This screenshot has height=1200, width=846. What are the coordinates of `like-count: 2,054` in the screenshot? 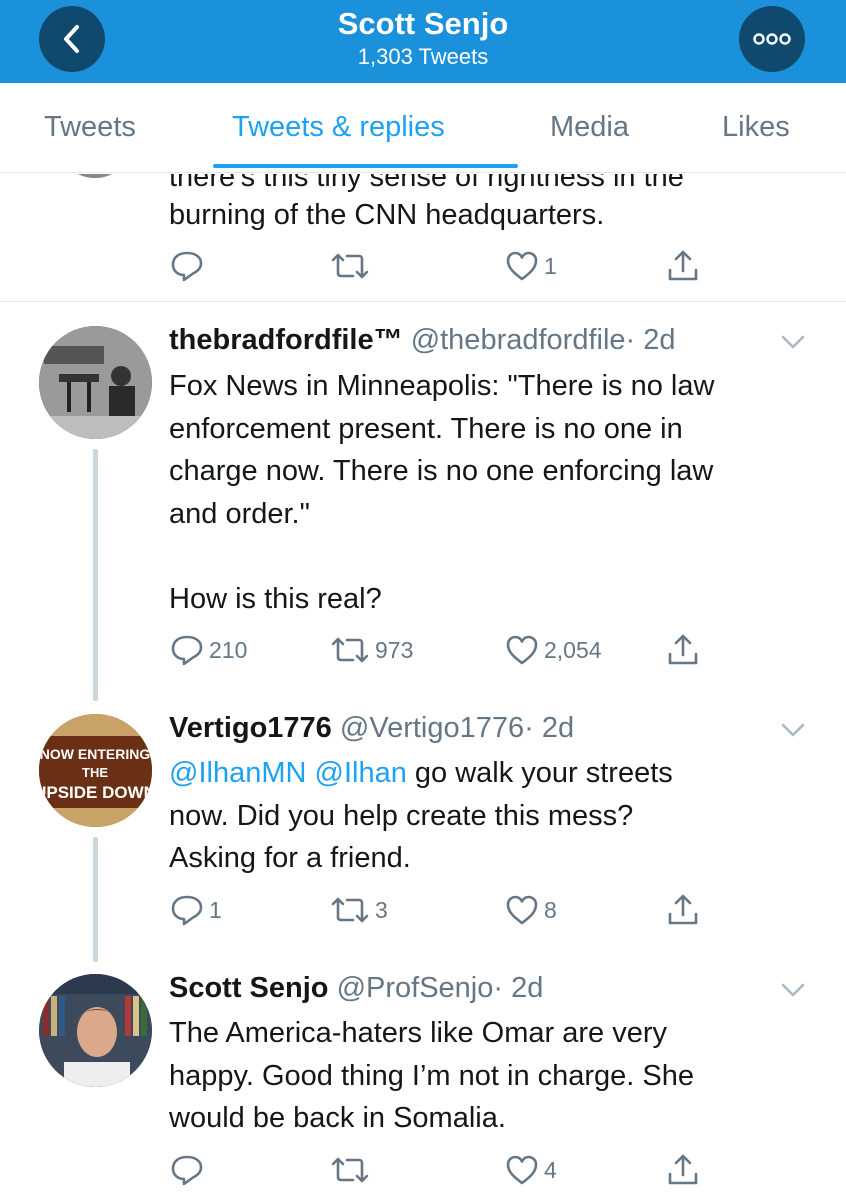 It's located at (573, 649).